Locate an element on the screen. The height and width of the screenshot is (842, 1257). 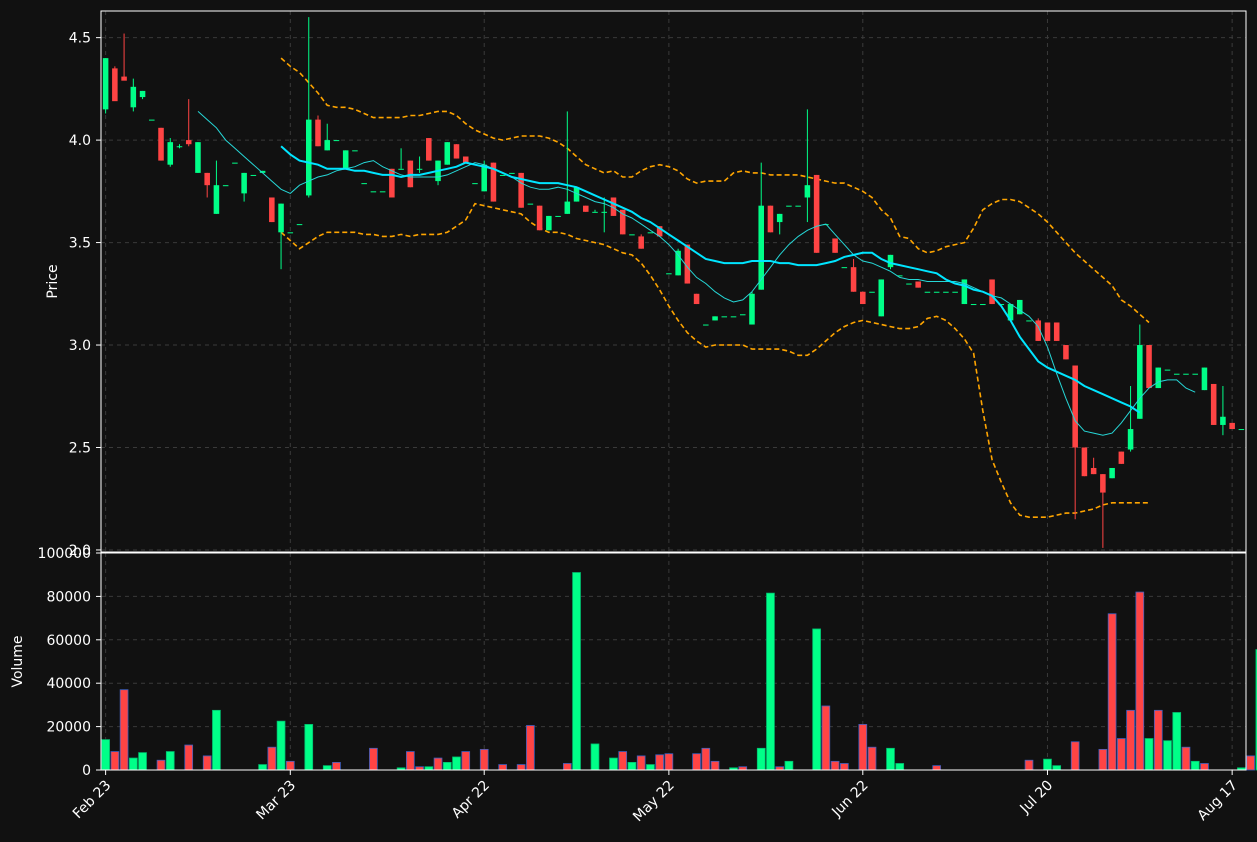
volume-y-tick-label: 100000 is located at coordinates (64, 554).